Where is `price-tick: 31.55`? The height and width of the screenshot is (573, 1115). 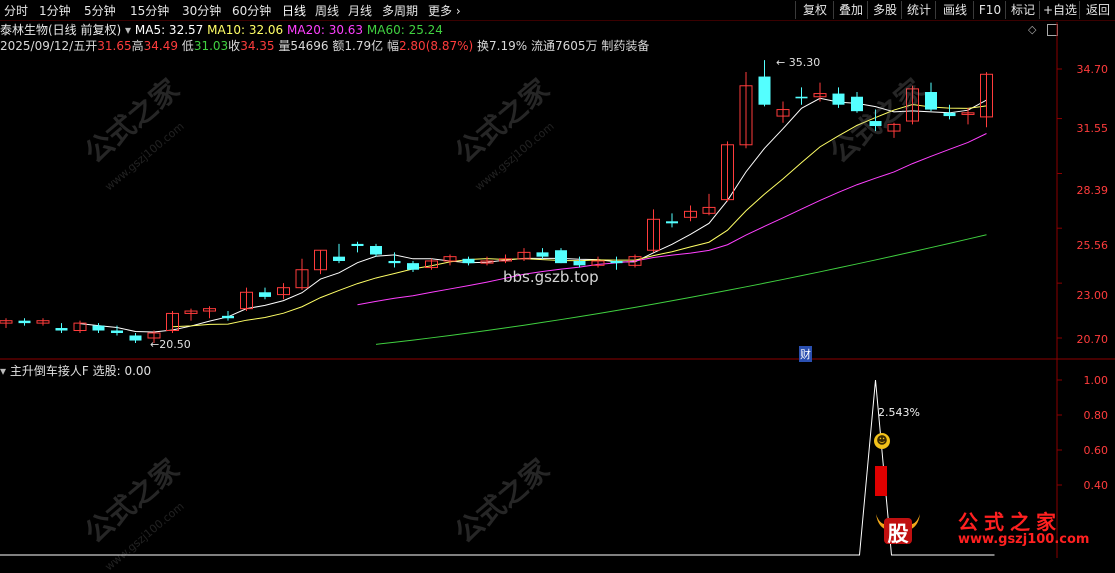
price-tick: 31.55 is located at coordinates (1092, 128).